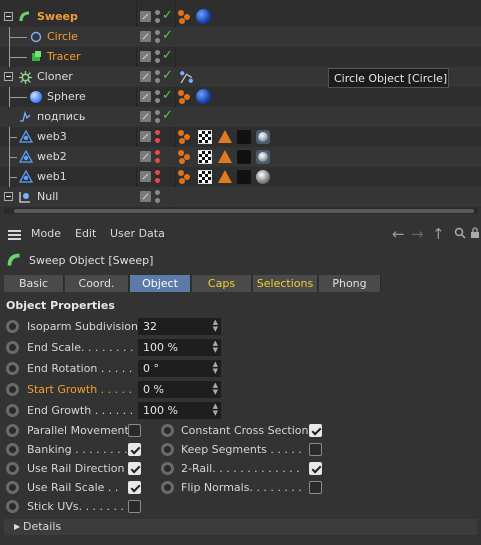  I want to click on expand-toggle, so click(8, 196).